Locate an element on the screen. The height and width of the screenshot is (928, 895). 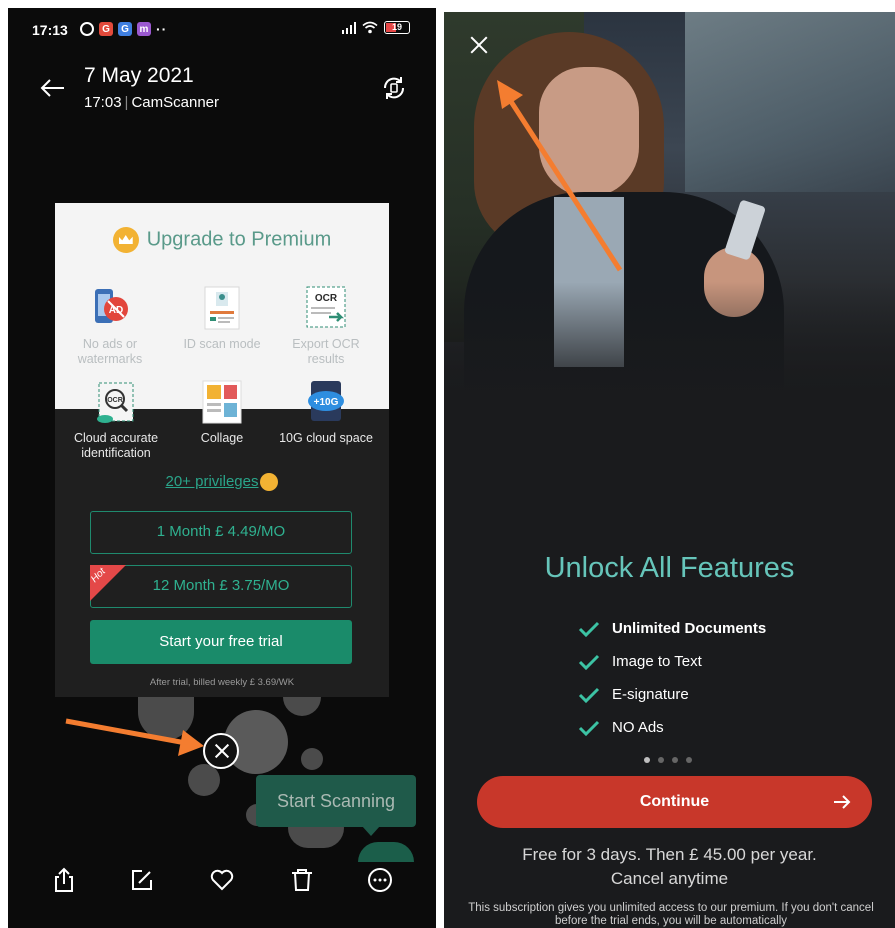
feature-label: identification is located at coordinates (116, 453).